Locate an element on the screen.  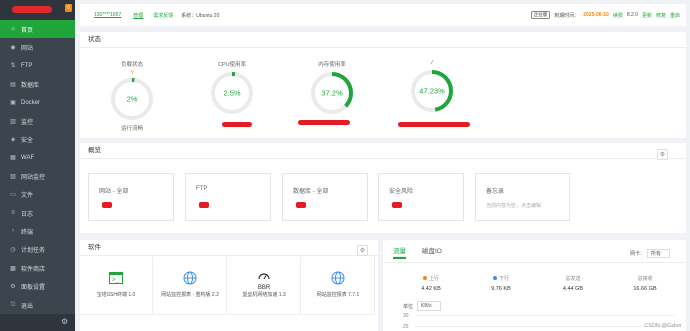
sidebar-item-10: ≡ 日志 is located at coordinates (37, 213).